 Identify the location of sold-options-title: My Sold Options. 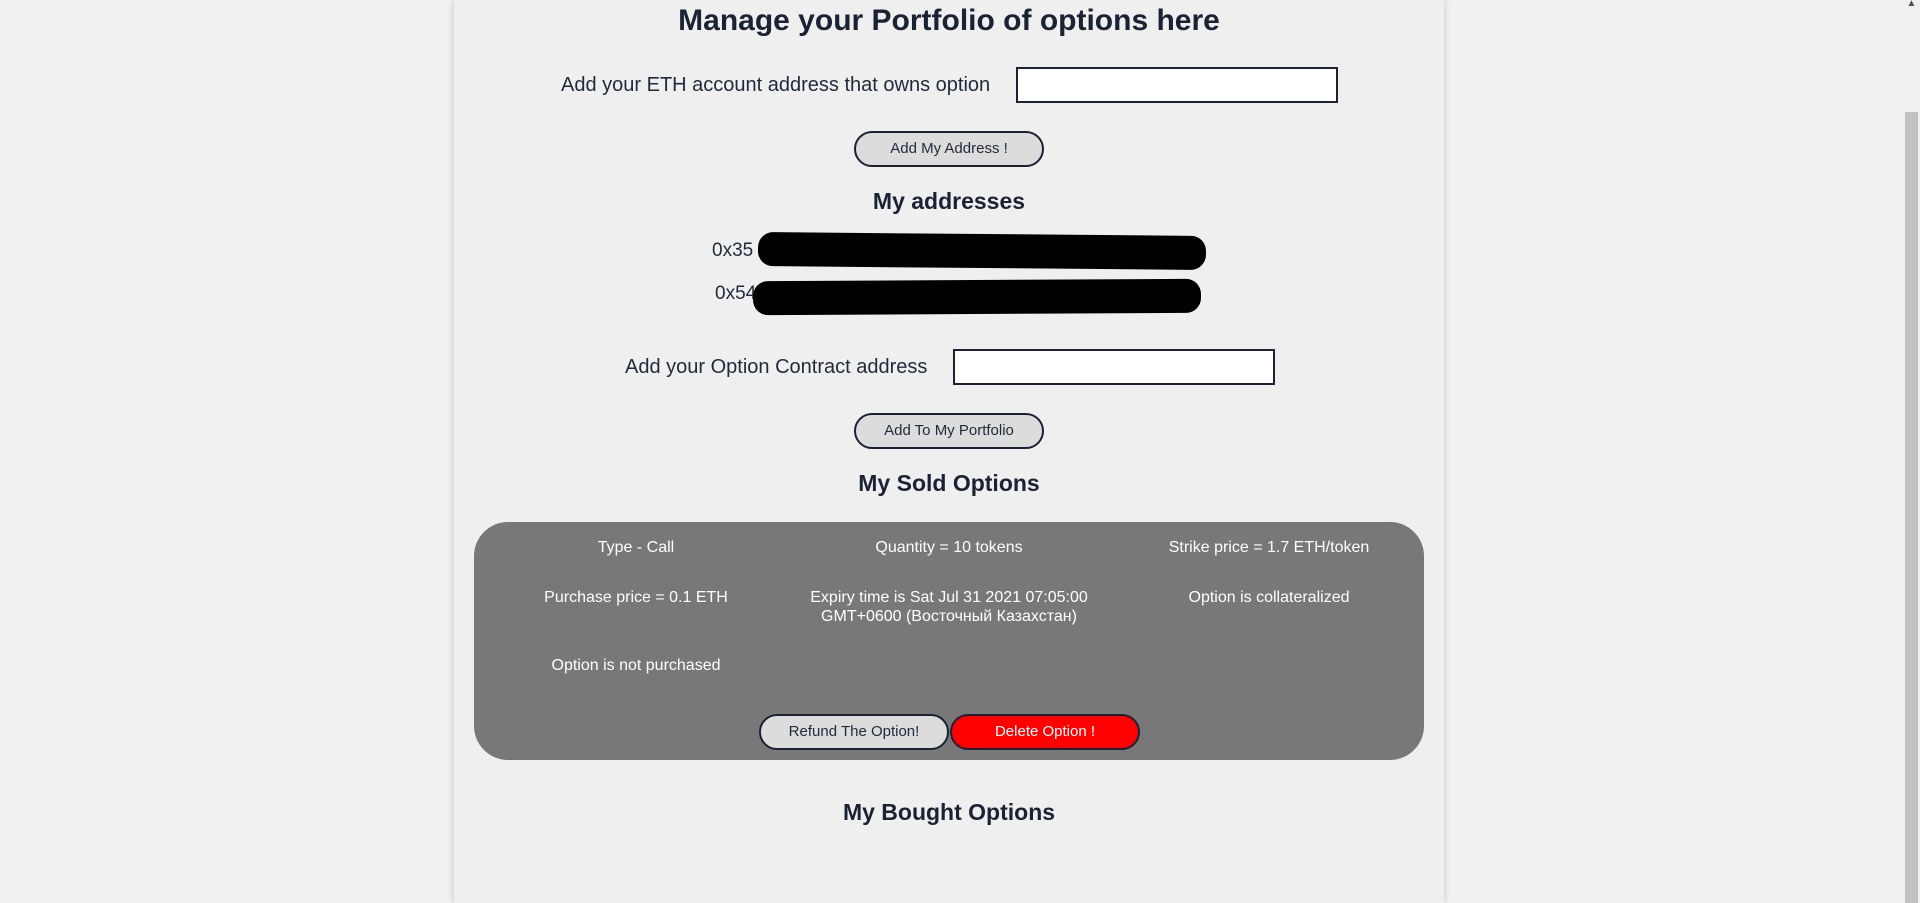
(949, 483).